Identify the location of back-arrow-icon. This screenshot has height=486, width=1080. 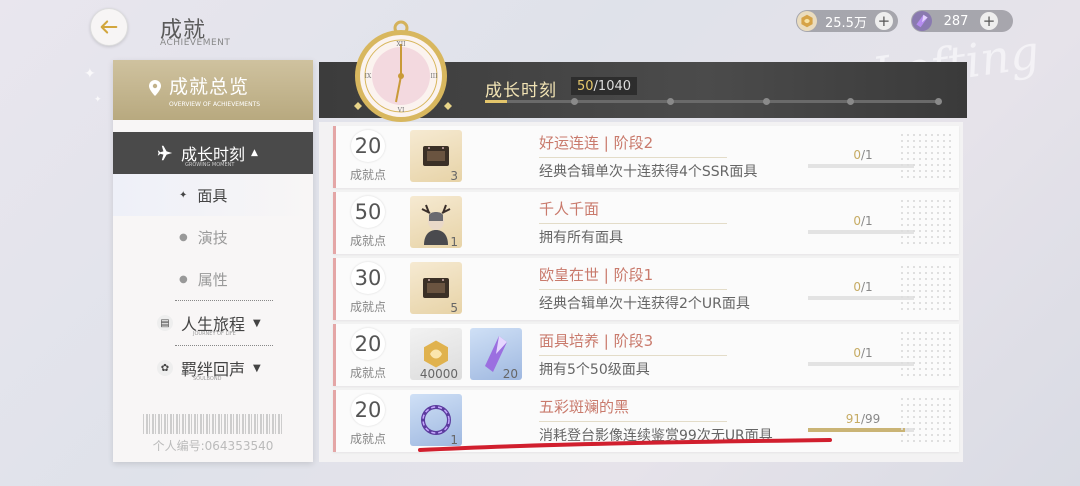
(109, 27).